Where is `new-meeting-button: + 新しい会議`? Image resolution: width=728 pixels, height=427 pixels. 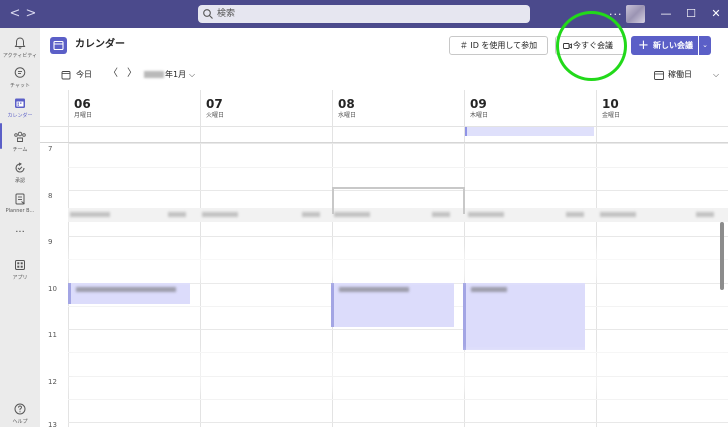
new-meeting-button: + 新しい会議 is located at coordinates (664, 45).